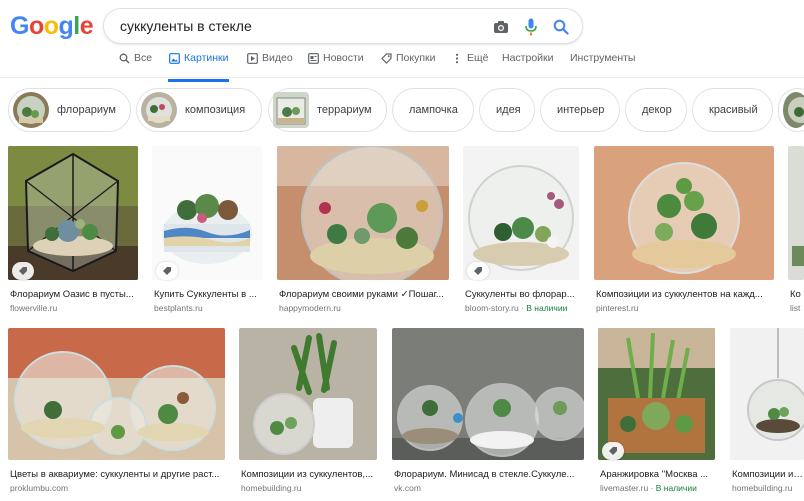 This screenshot has height=501, width=804. What do you see at coordinates (186, 26) in the screenshot?
I see `search-input: суккуленты в стекле` at bounding box center [186, 26].